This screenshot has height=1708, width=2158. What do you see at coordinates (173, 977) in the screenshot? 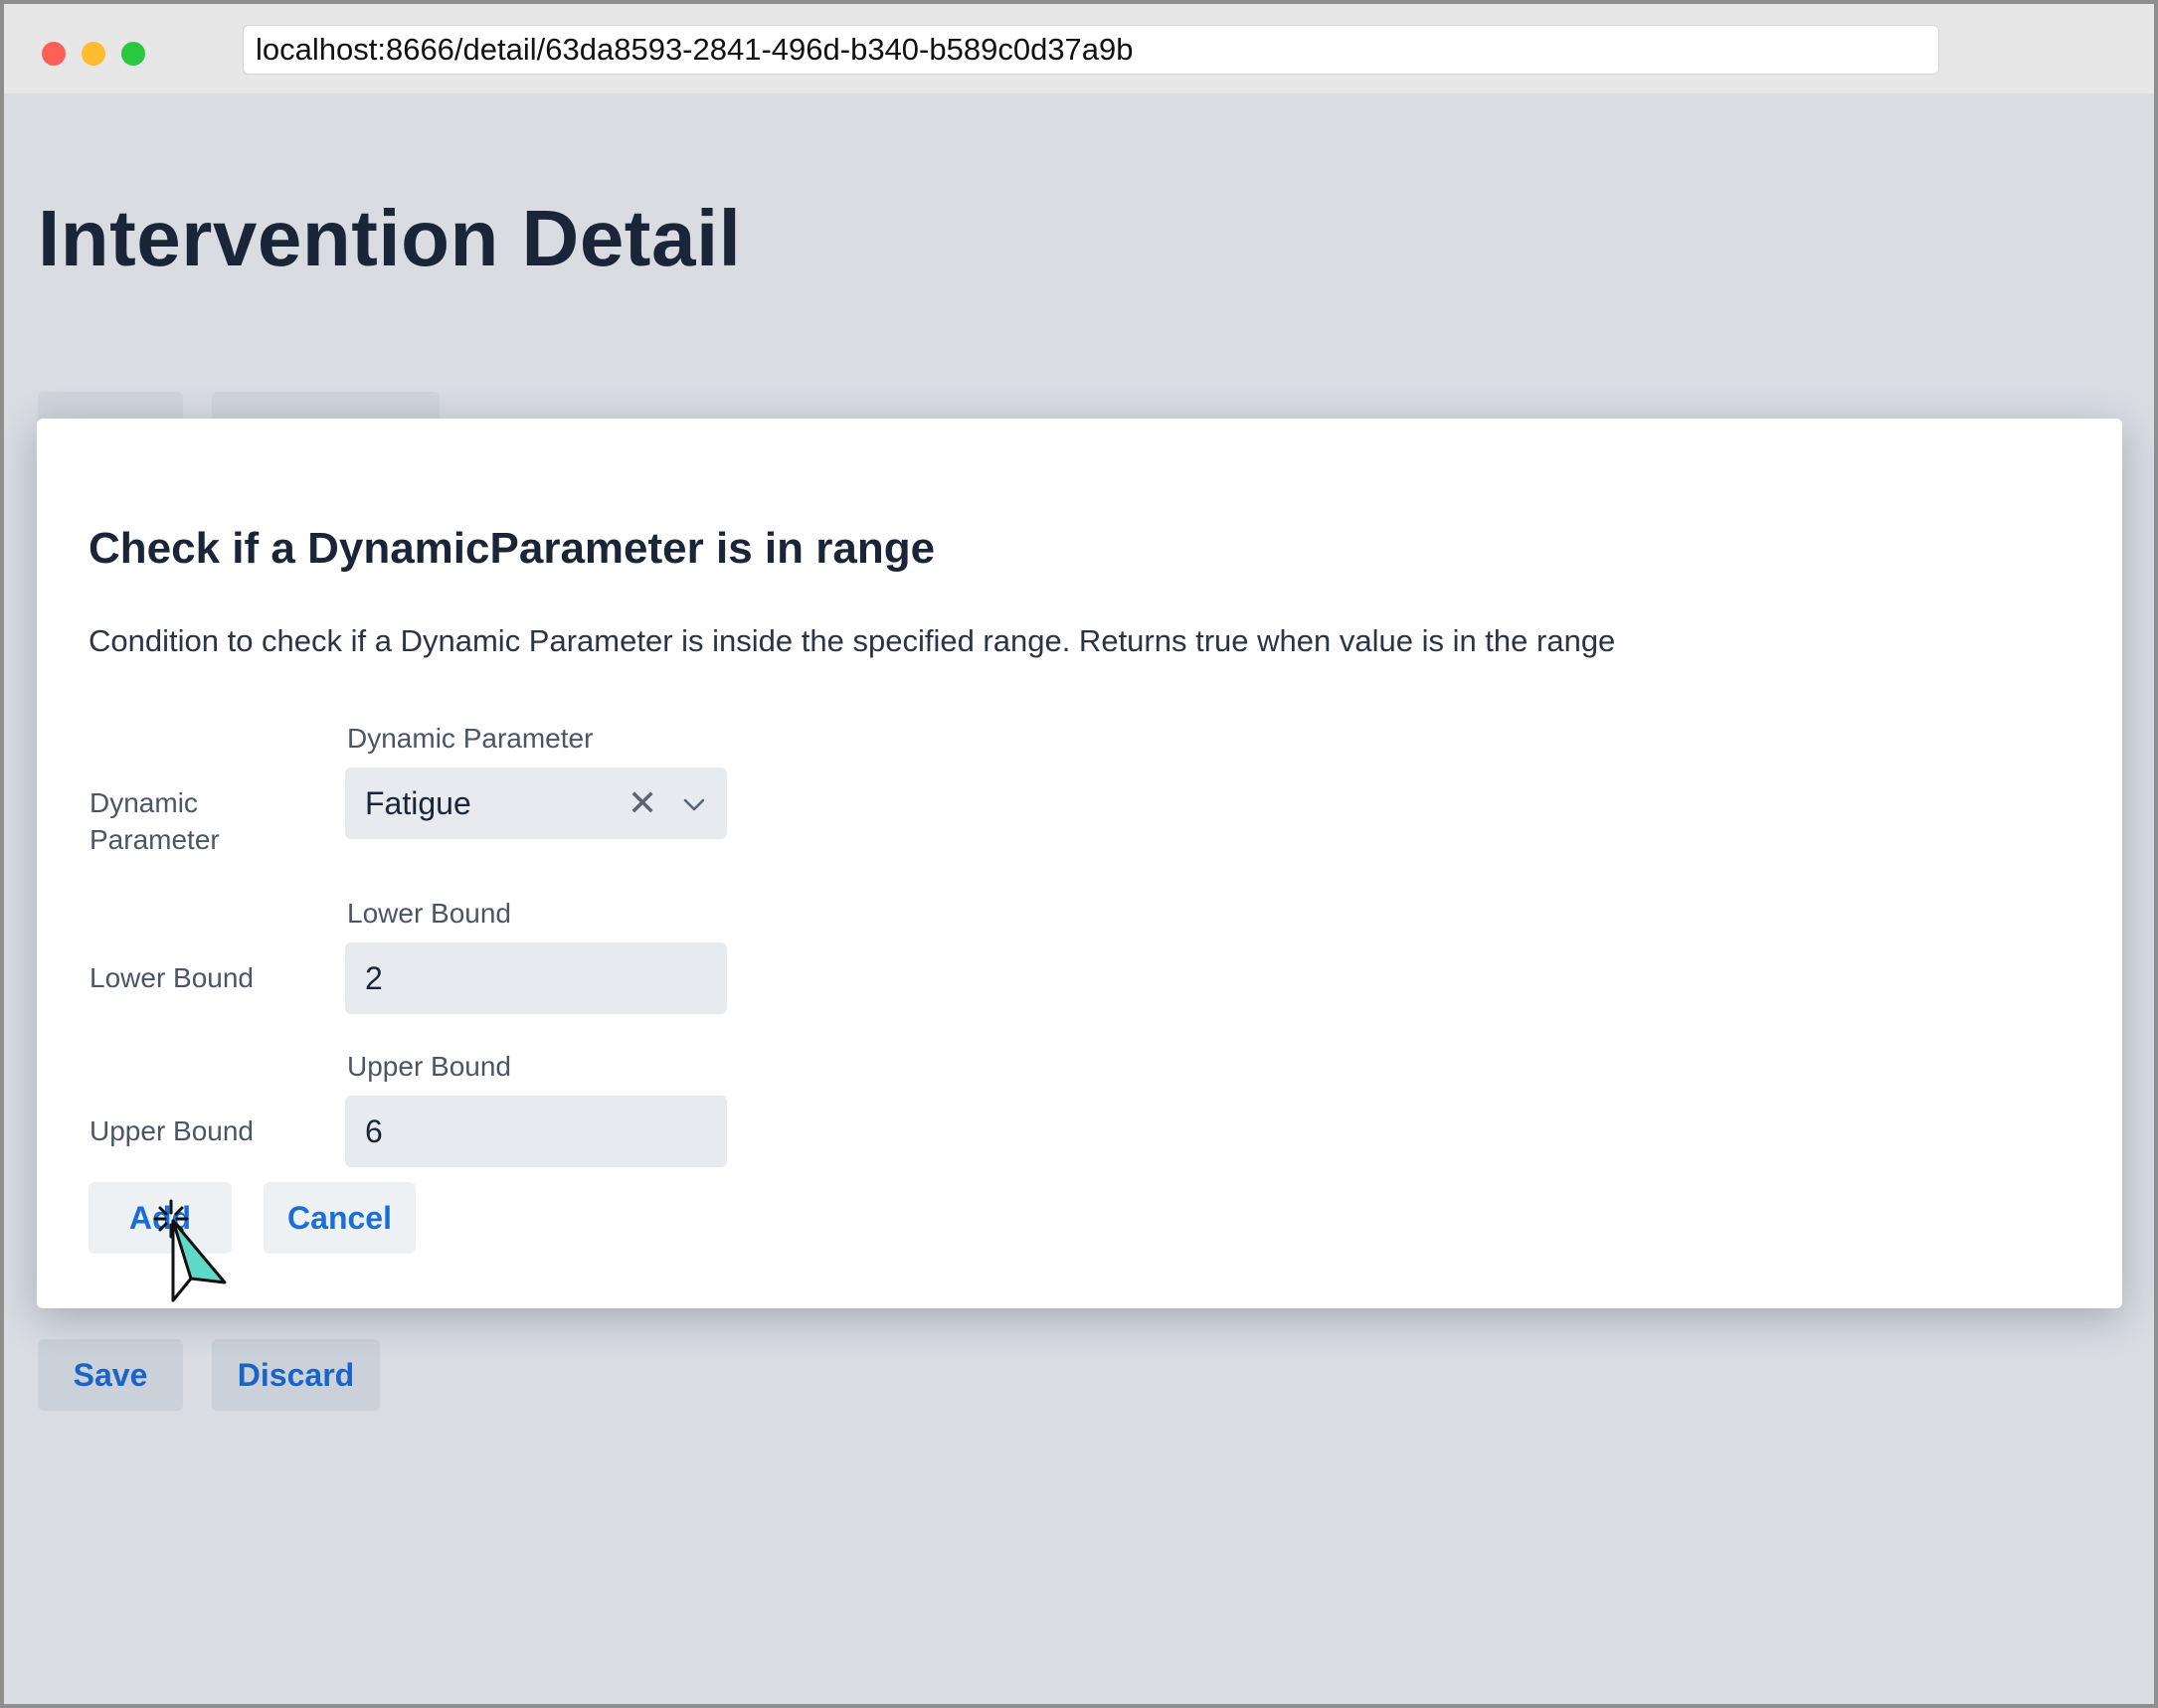
I see `lower-bound-row-label: Lower Bound` at bounding box center [173, 977].